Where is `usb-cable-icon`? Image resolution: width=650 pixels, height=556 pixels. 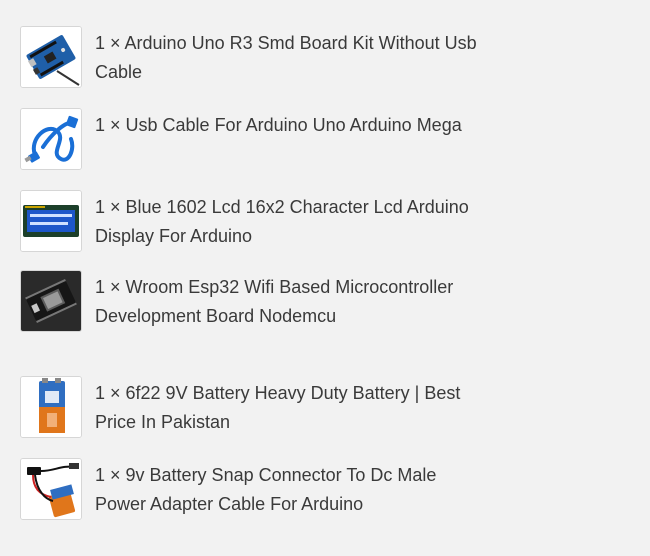
usb-cable-icon is located at coordinates (51, 139).